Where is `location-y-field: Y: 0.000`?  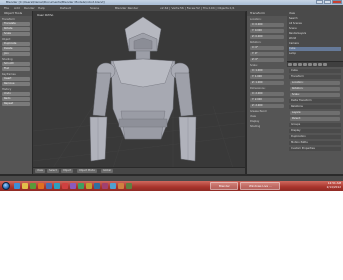
location-y-field: Y: 0.000 is located at coordinates (267, 31).